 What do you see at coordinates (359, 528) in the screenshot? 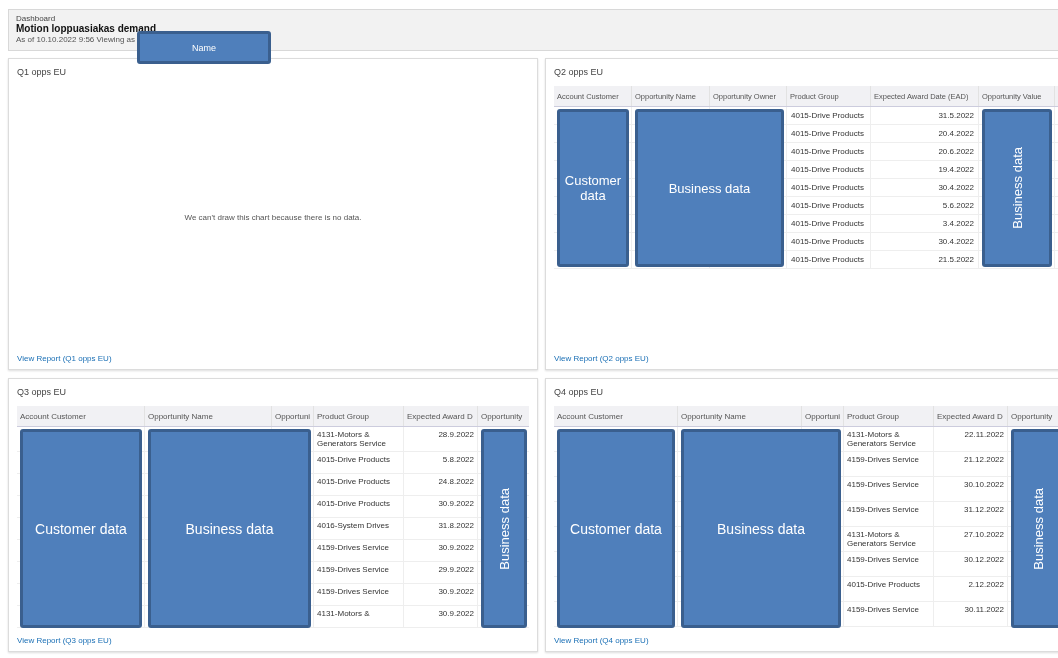
I see `table-cell: 4016-System Drives` at bounding box center [359, 528].